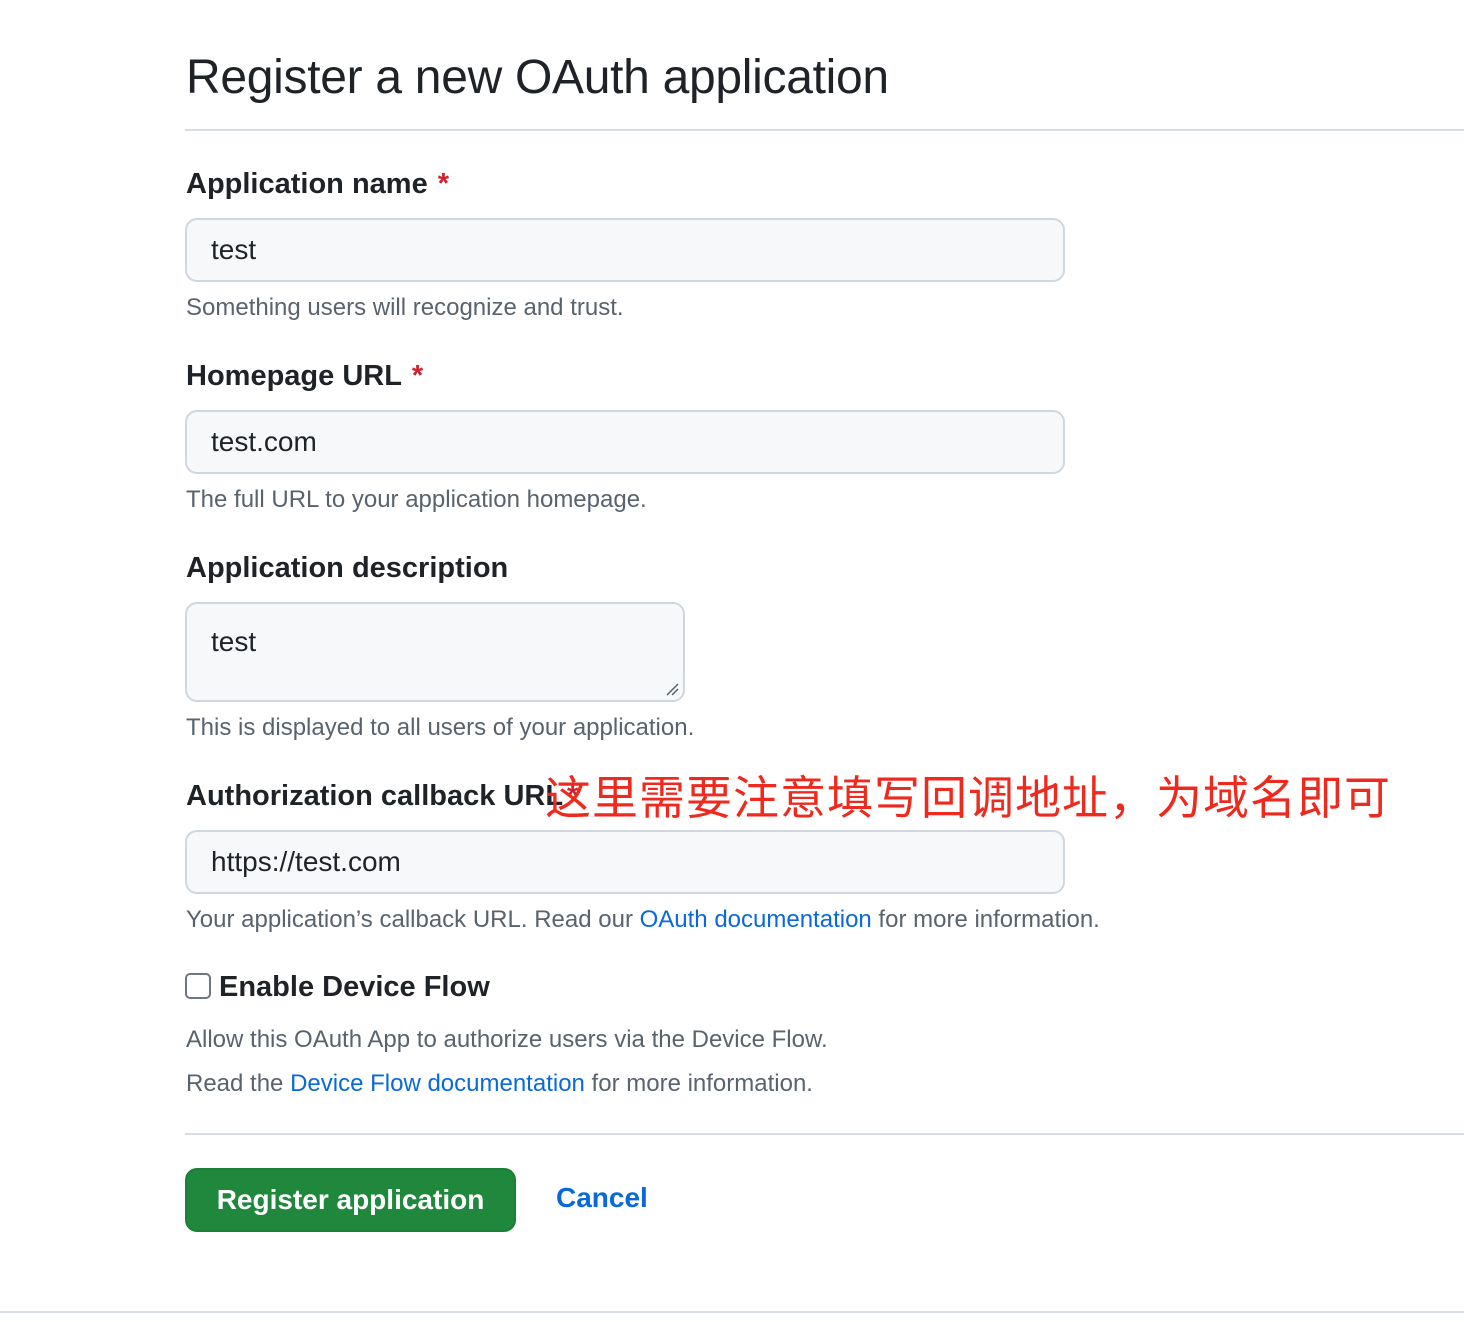  Describe the element at coordinates (294, 376) in the screenshot. I see `homepage-url-label-text: Homepage URL` at that location.